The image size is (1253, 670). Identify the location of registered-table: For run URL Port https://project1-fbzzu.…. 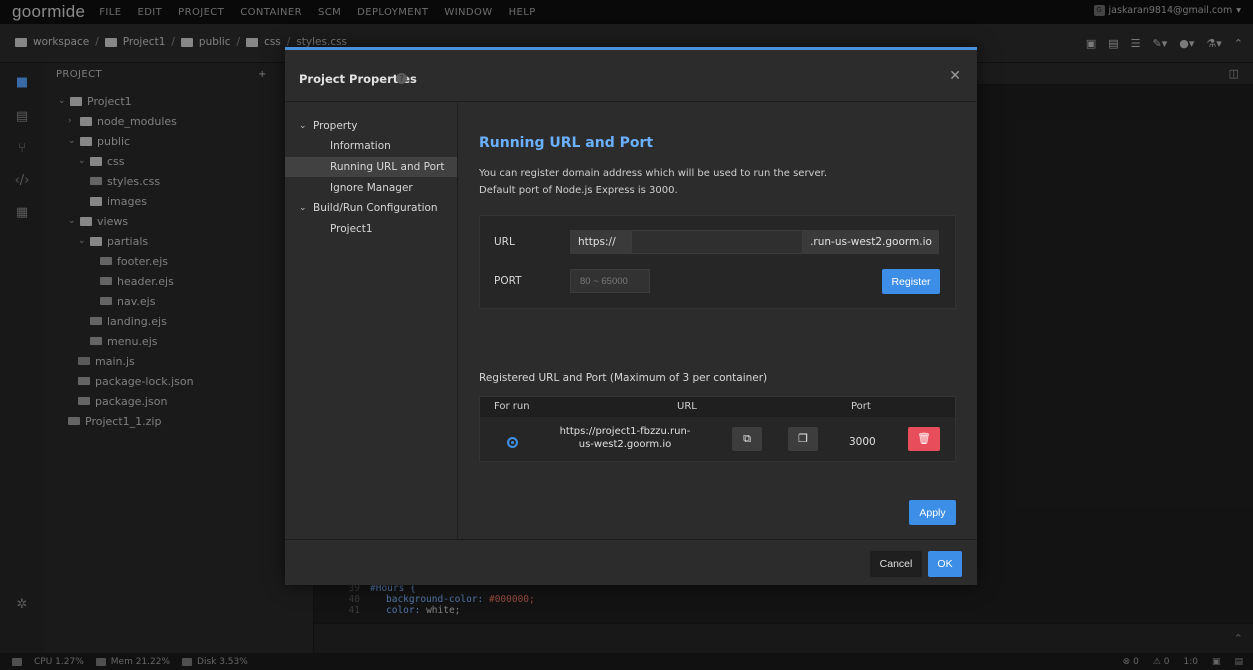
(717, 429).